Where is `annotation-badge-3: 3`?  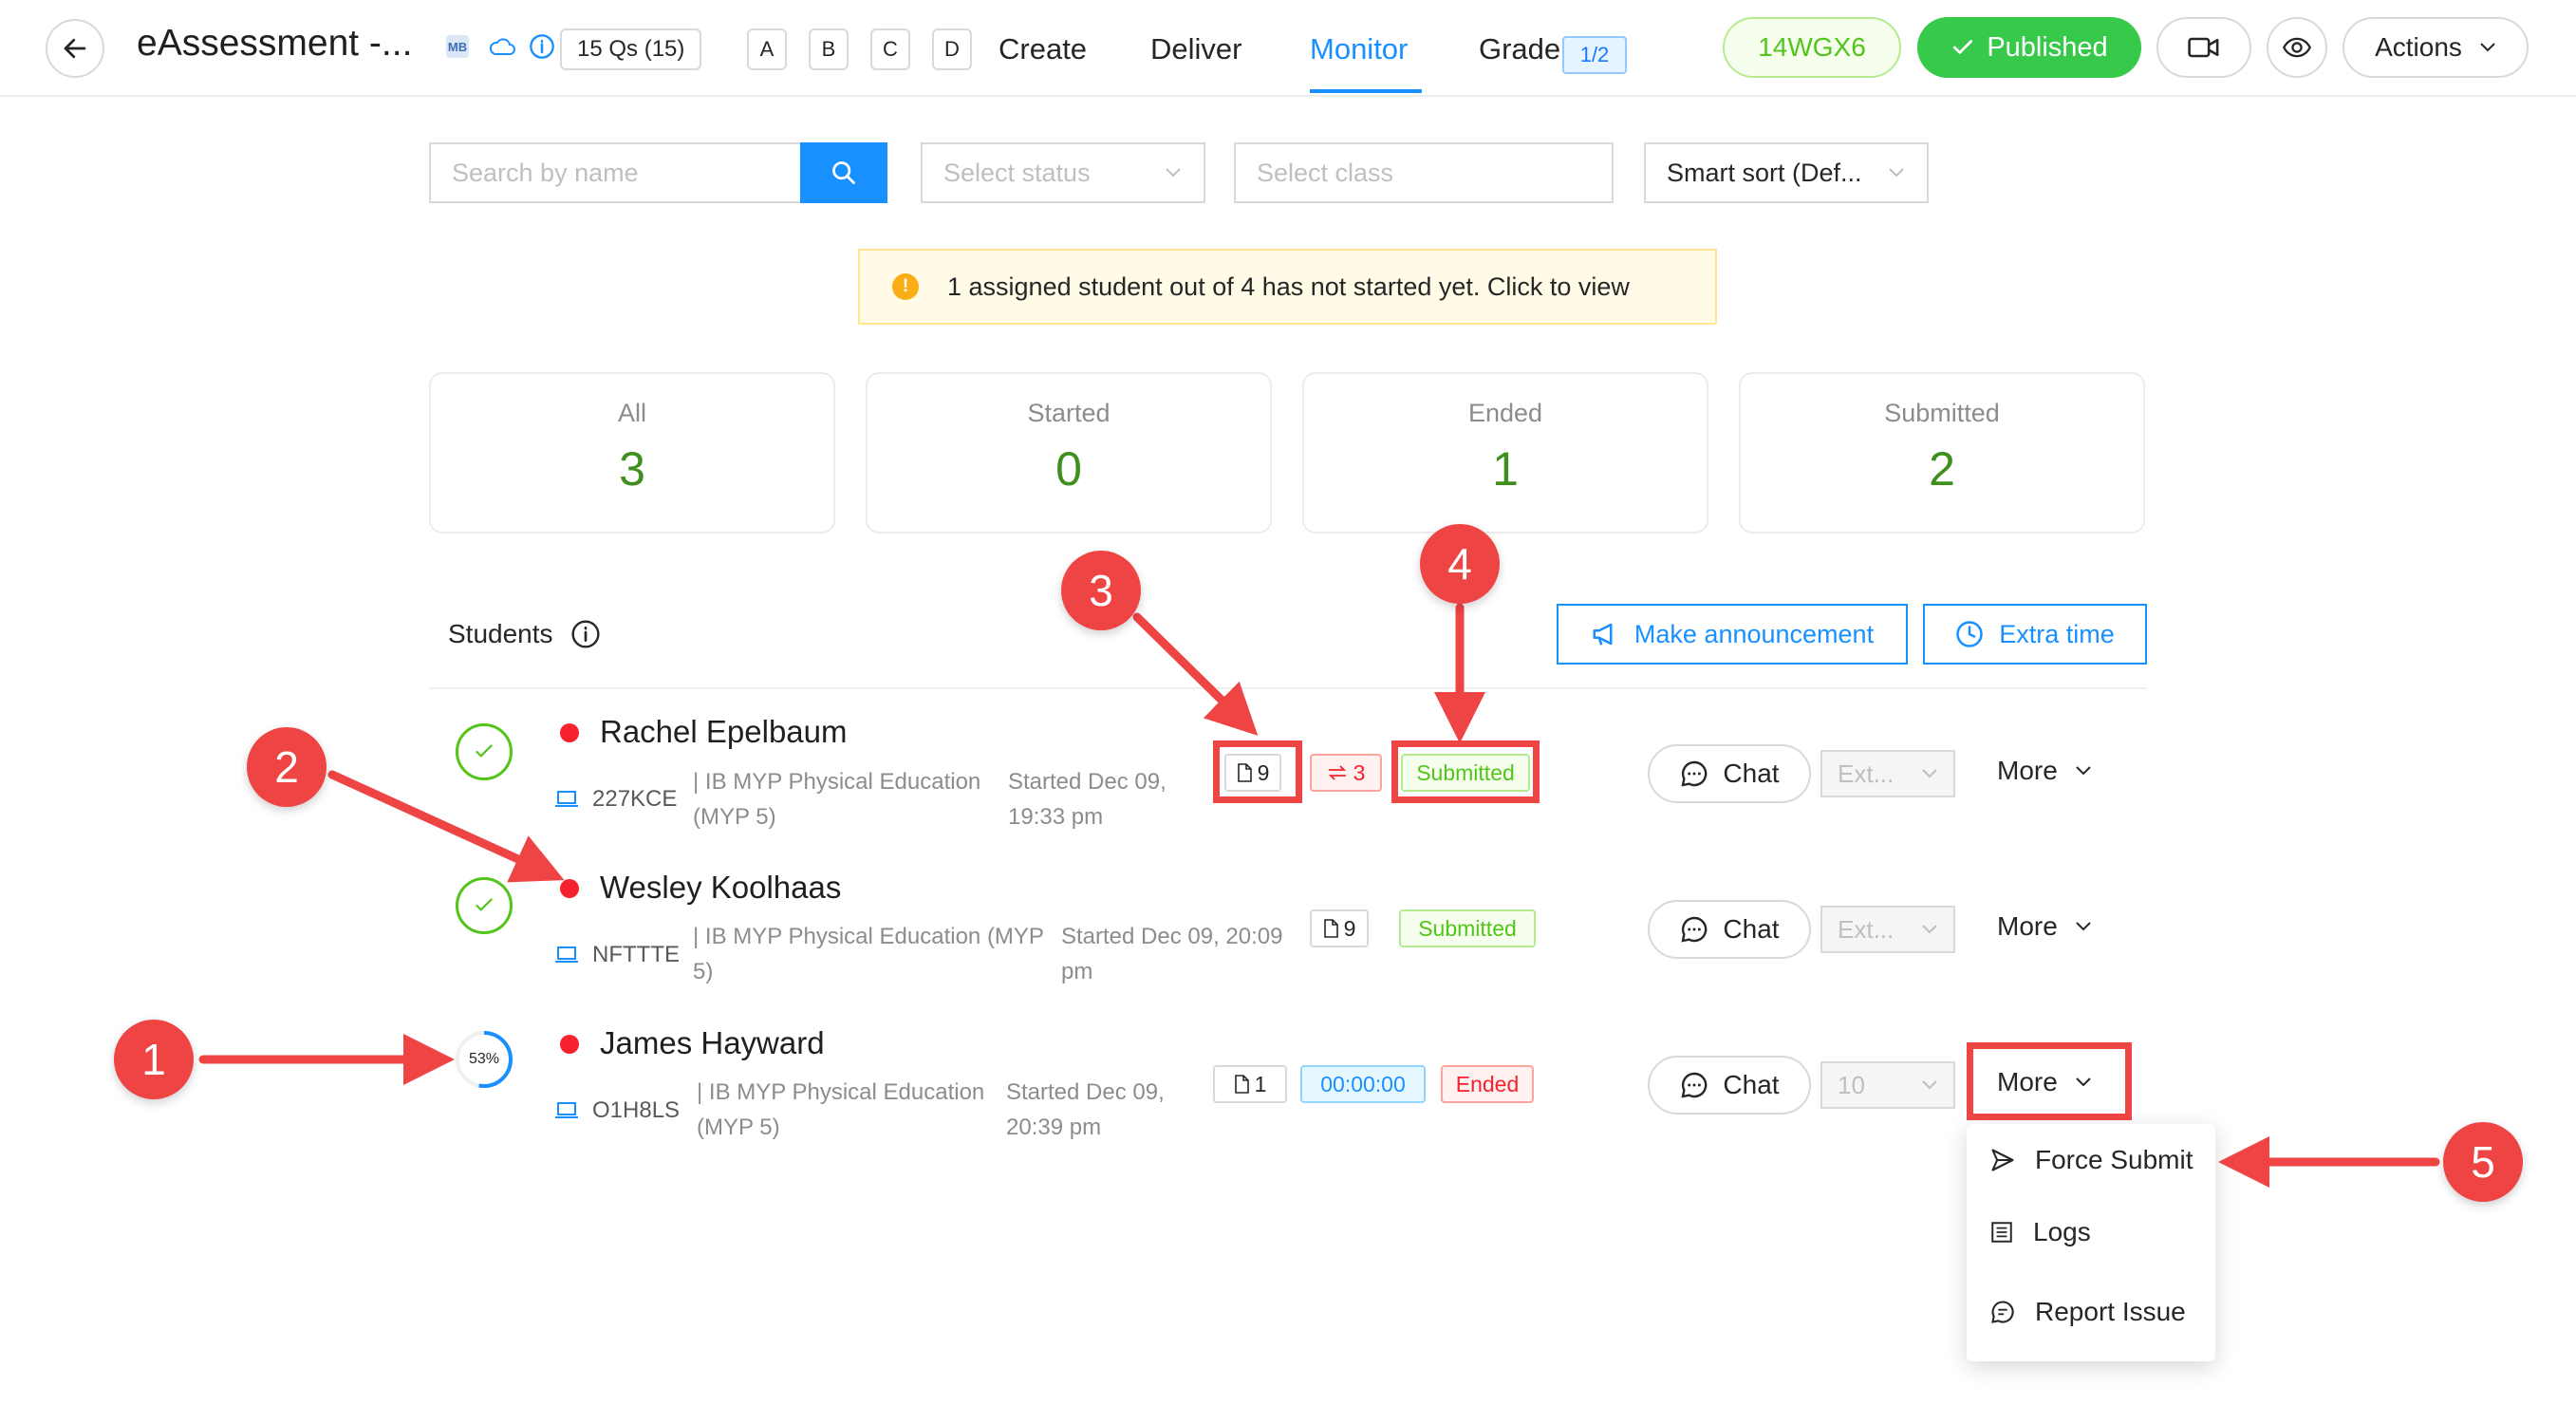
annotation-badge-3: 3 is located at coordinates (1101, 590).